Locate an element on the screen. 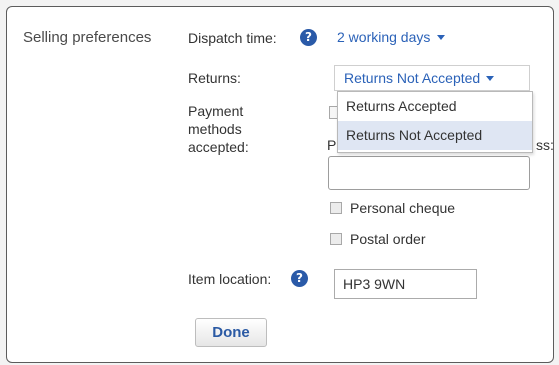 The width and height of the screenshot is (559, 365). item-location-label: Item location: is located at coordinates (230, 279).